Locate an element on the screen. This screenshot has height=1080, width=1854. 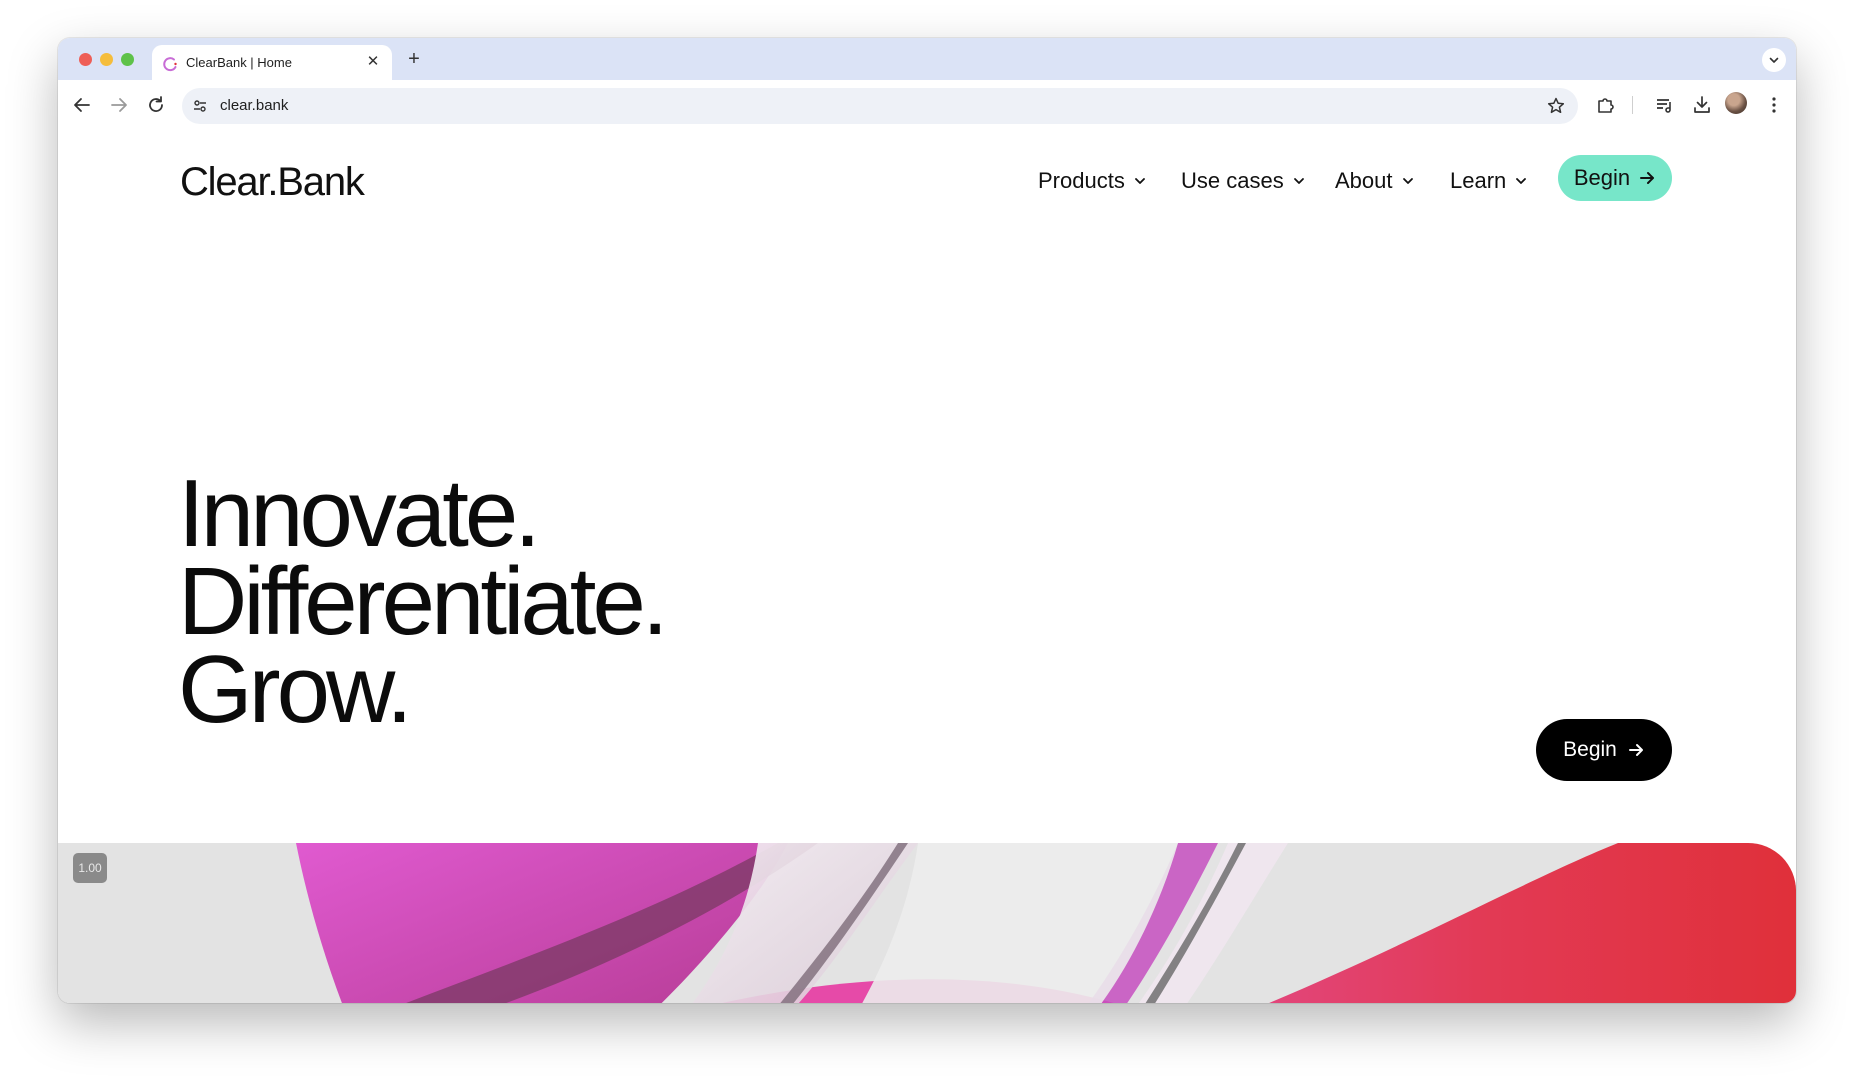
tab-strip: ClearBank | Home ✕ + is located at coordinates (927, 59).